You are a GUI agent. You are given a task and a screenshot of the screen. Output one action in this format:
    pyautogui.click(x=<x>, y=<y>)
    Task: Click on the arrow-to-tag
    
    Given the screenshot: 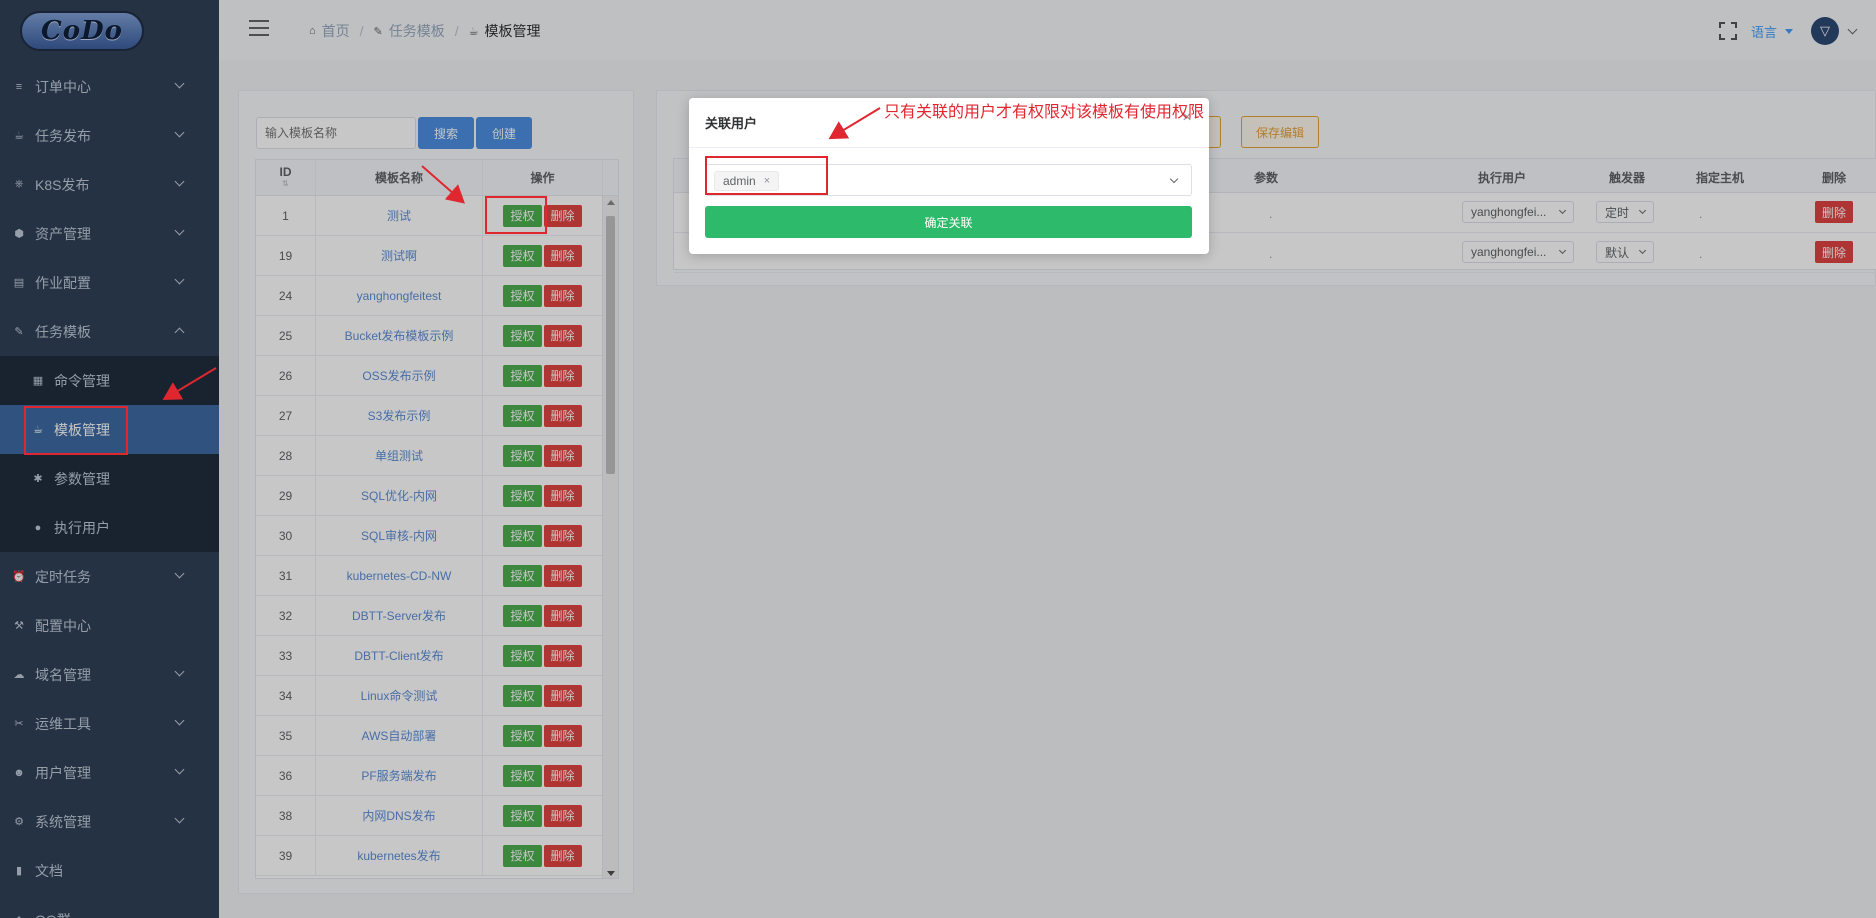 What is the action you would take?
    pyautogui.click(x=854, y=123)
    